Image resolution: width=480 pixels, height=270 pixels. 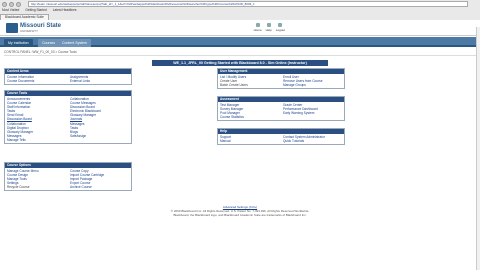 I want to click on panel-text: Recycle Course, so click(x=18, y=187).